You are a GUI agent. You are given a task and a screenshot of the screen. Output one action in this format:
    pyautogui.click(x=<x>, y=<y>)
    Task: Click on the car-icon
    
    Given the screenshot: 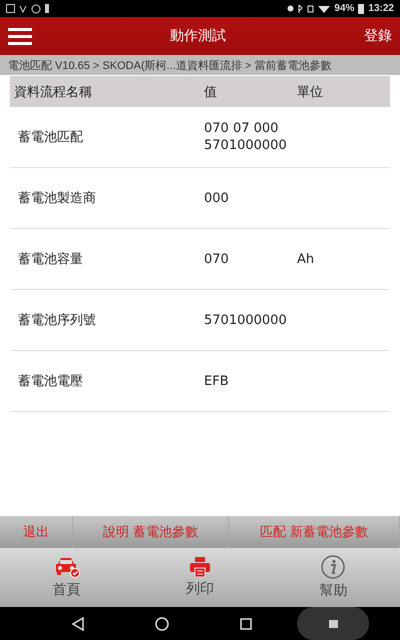 What is the action you would take?
    pyautogui.click(x=67, y=567)
    